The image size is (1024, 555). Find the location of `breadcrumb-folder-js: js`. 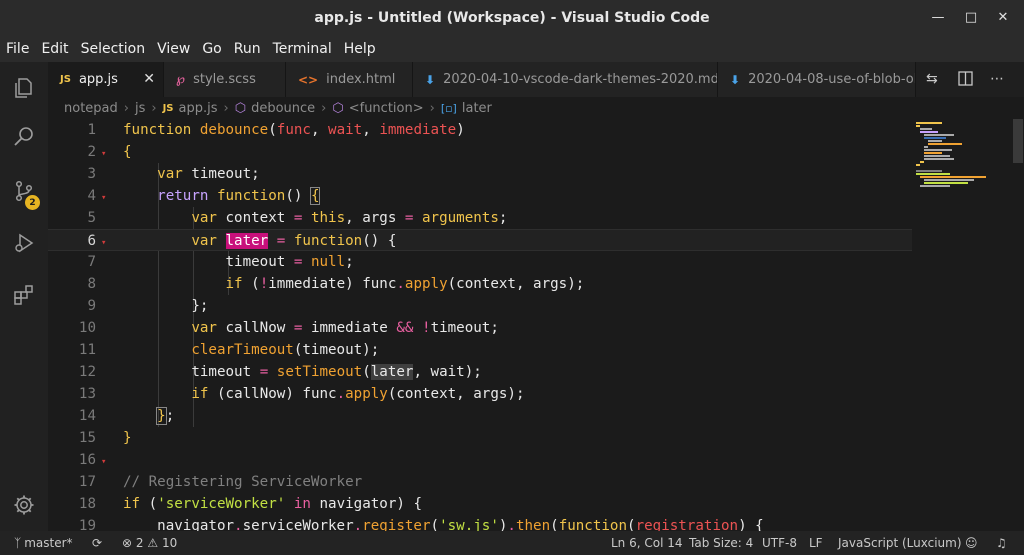

breadcrumb-folder-js: js is located at coordinates (140, 108).